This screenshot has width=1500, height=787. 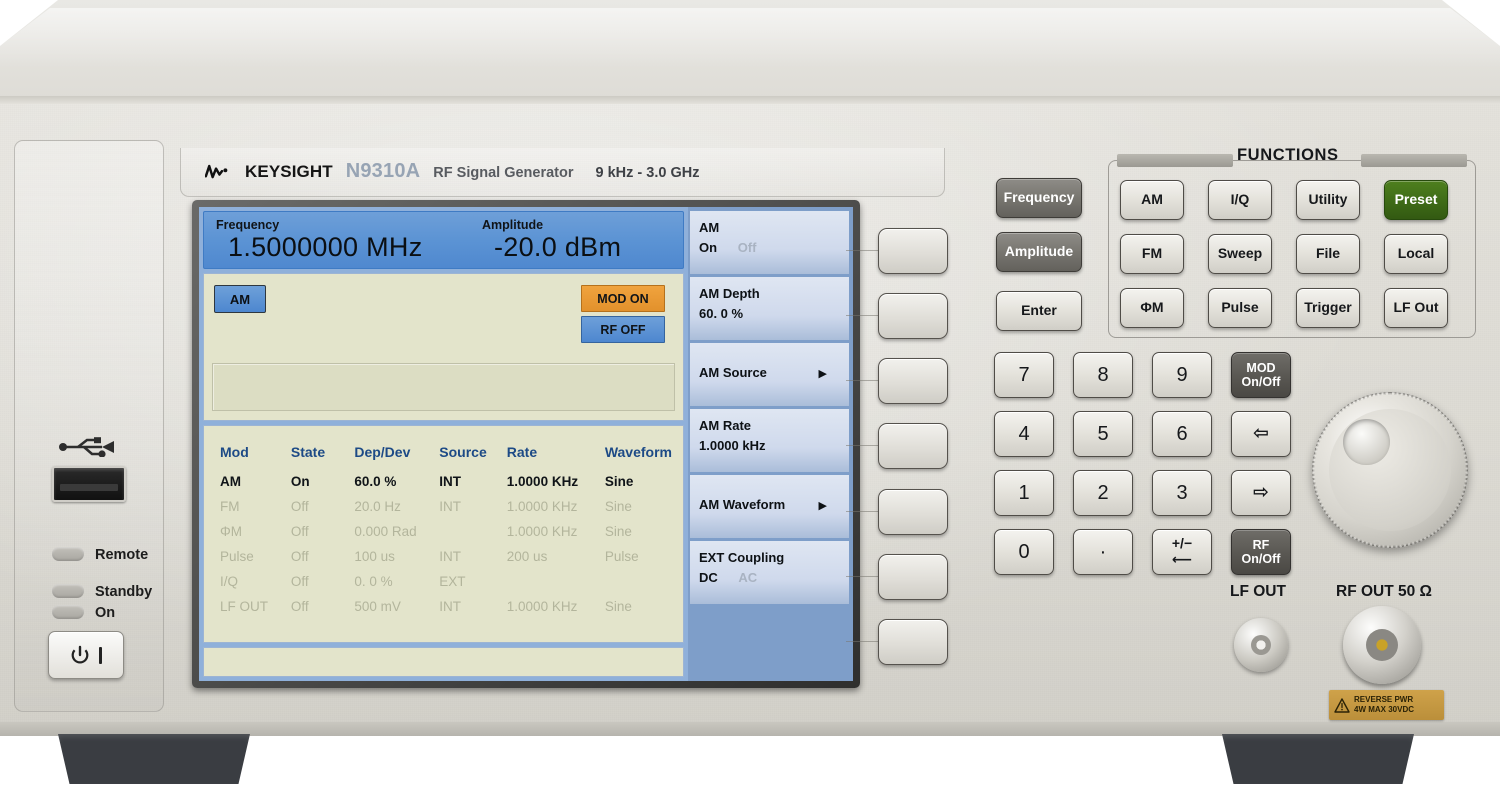 What do you see at coordinates (721, 313) in the screenshot?
I see `softkey-line2: 60. 0 %` at bounding box center [721, 313].